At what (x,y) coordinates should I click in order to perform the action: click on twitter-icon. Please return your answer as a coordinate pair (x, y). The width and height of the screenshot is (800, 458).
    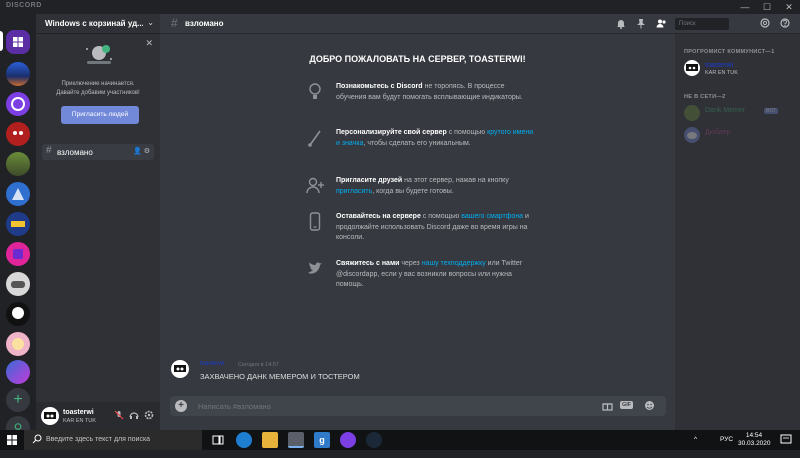
    Looking at the image, I should click on (315, 268).